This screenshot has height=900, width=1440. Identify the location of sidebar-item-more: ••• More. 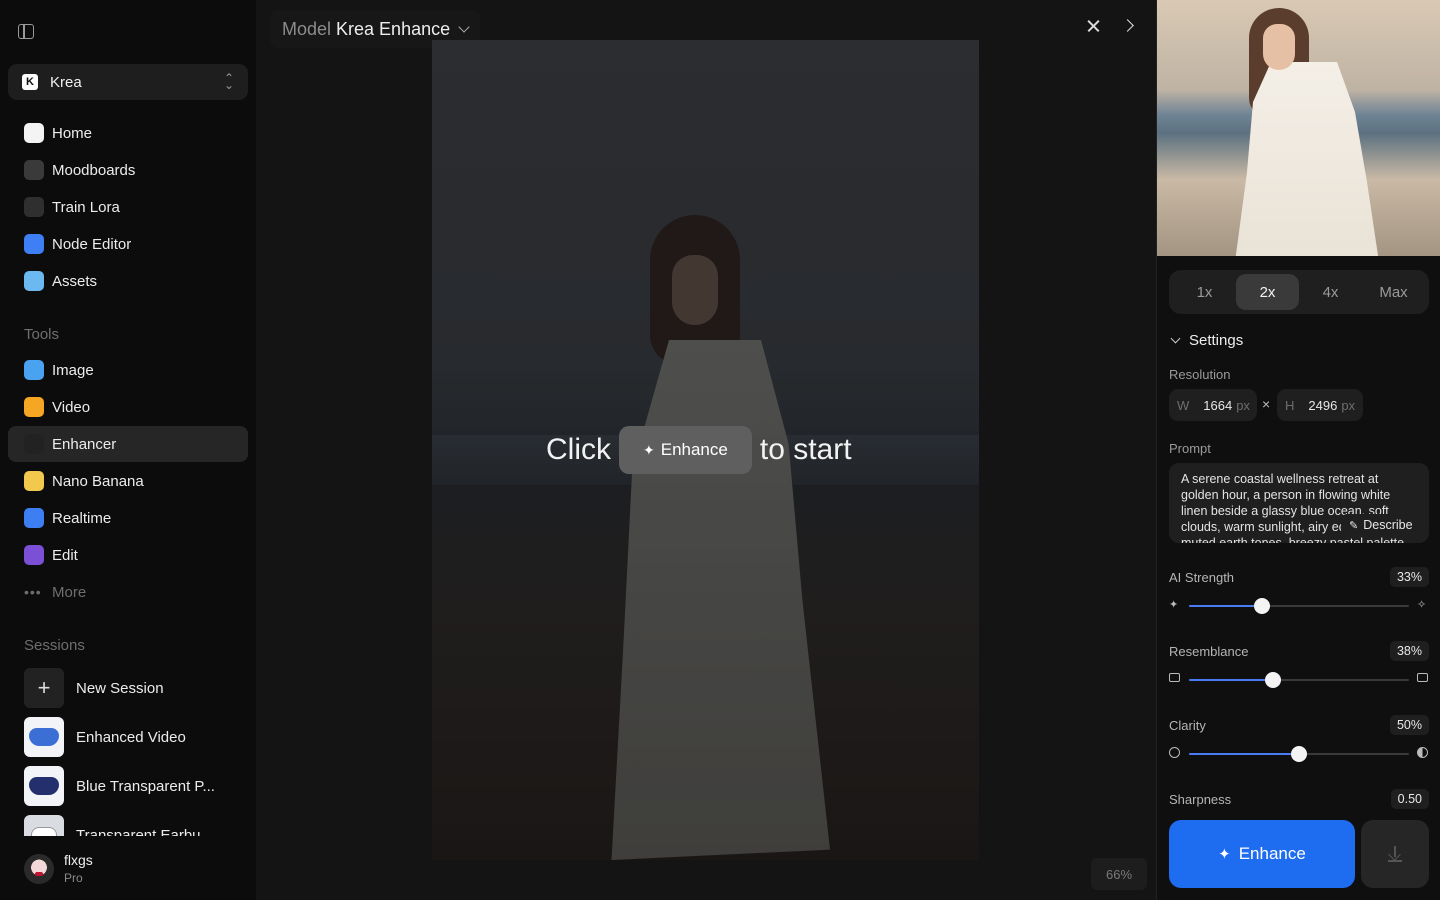
(128, 592).